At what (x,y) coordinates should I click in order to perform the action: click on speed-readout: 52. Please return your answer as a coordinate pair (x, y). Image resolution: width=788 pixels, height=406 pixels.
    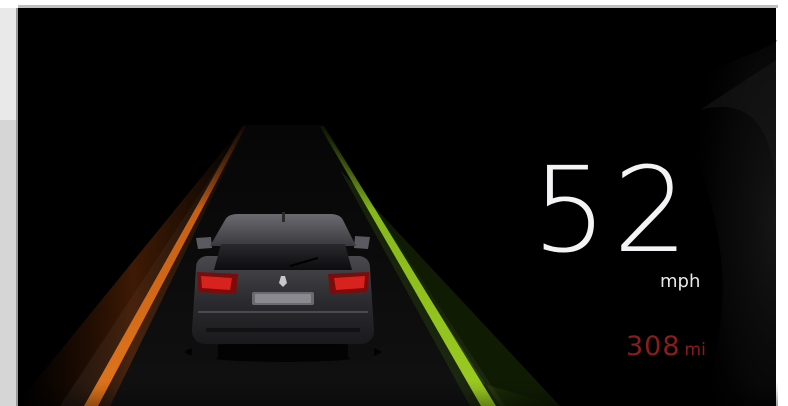
    Looking at the image, I should click on (613, 210).